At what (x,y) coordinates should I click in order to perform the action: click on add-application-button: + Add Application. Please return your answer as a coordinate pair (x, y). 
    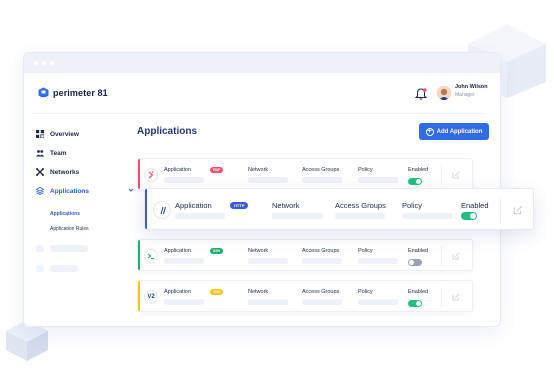
    Looking at the image, I should click on (454, 131).